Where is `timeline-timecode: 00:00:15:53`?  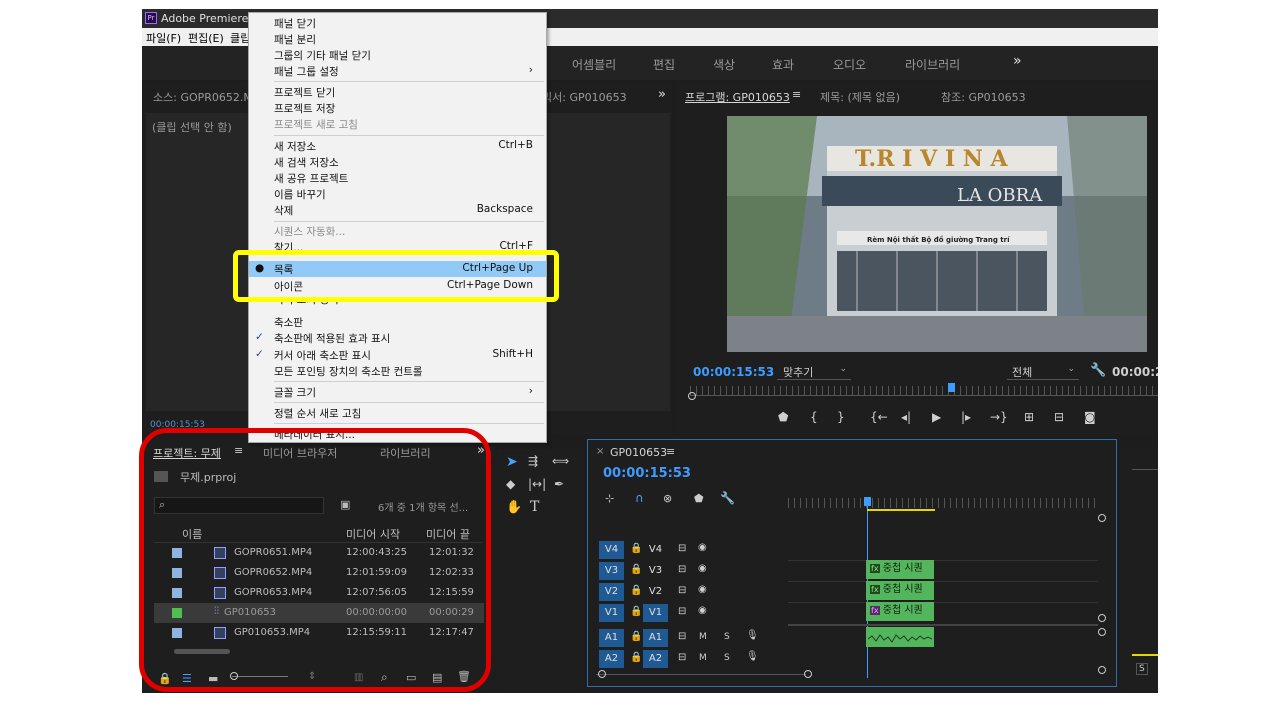
timeline-timecode: 00:00:15:53 is located at coordinates (647, 473).